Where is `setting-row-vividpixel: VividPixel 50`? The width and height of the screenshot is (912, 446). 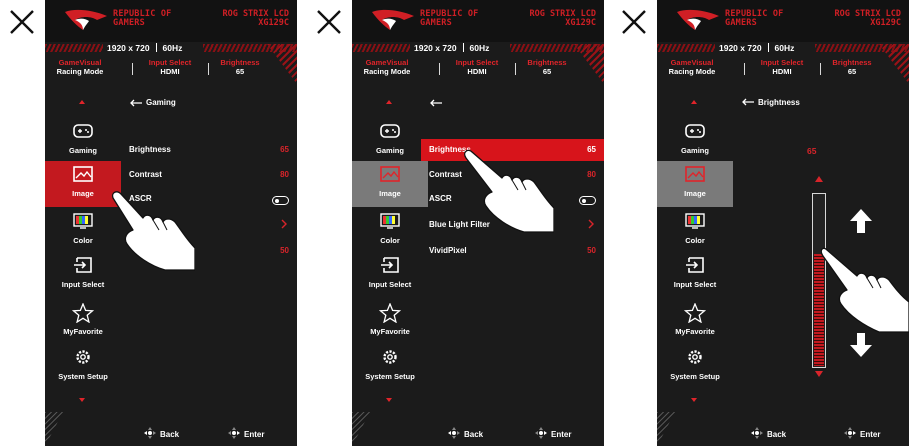 setting-row-vividpixel: VividPixel 50 is located at coordinates (512, 251).